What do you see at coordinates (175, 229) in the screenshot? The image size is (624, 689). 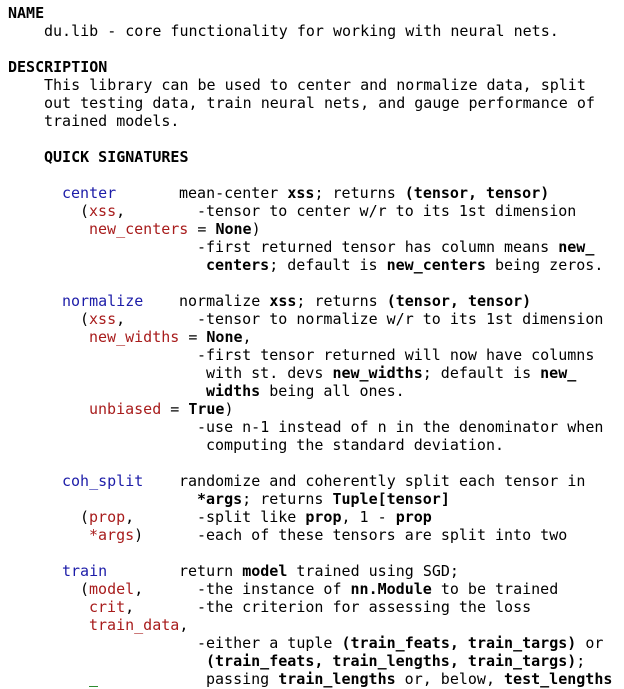 I see `center-param-new-centers: new_centers = None)` at bounding box center [175, 229].